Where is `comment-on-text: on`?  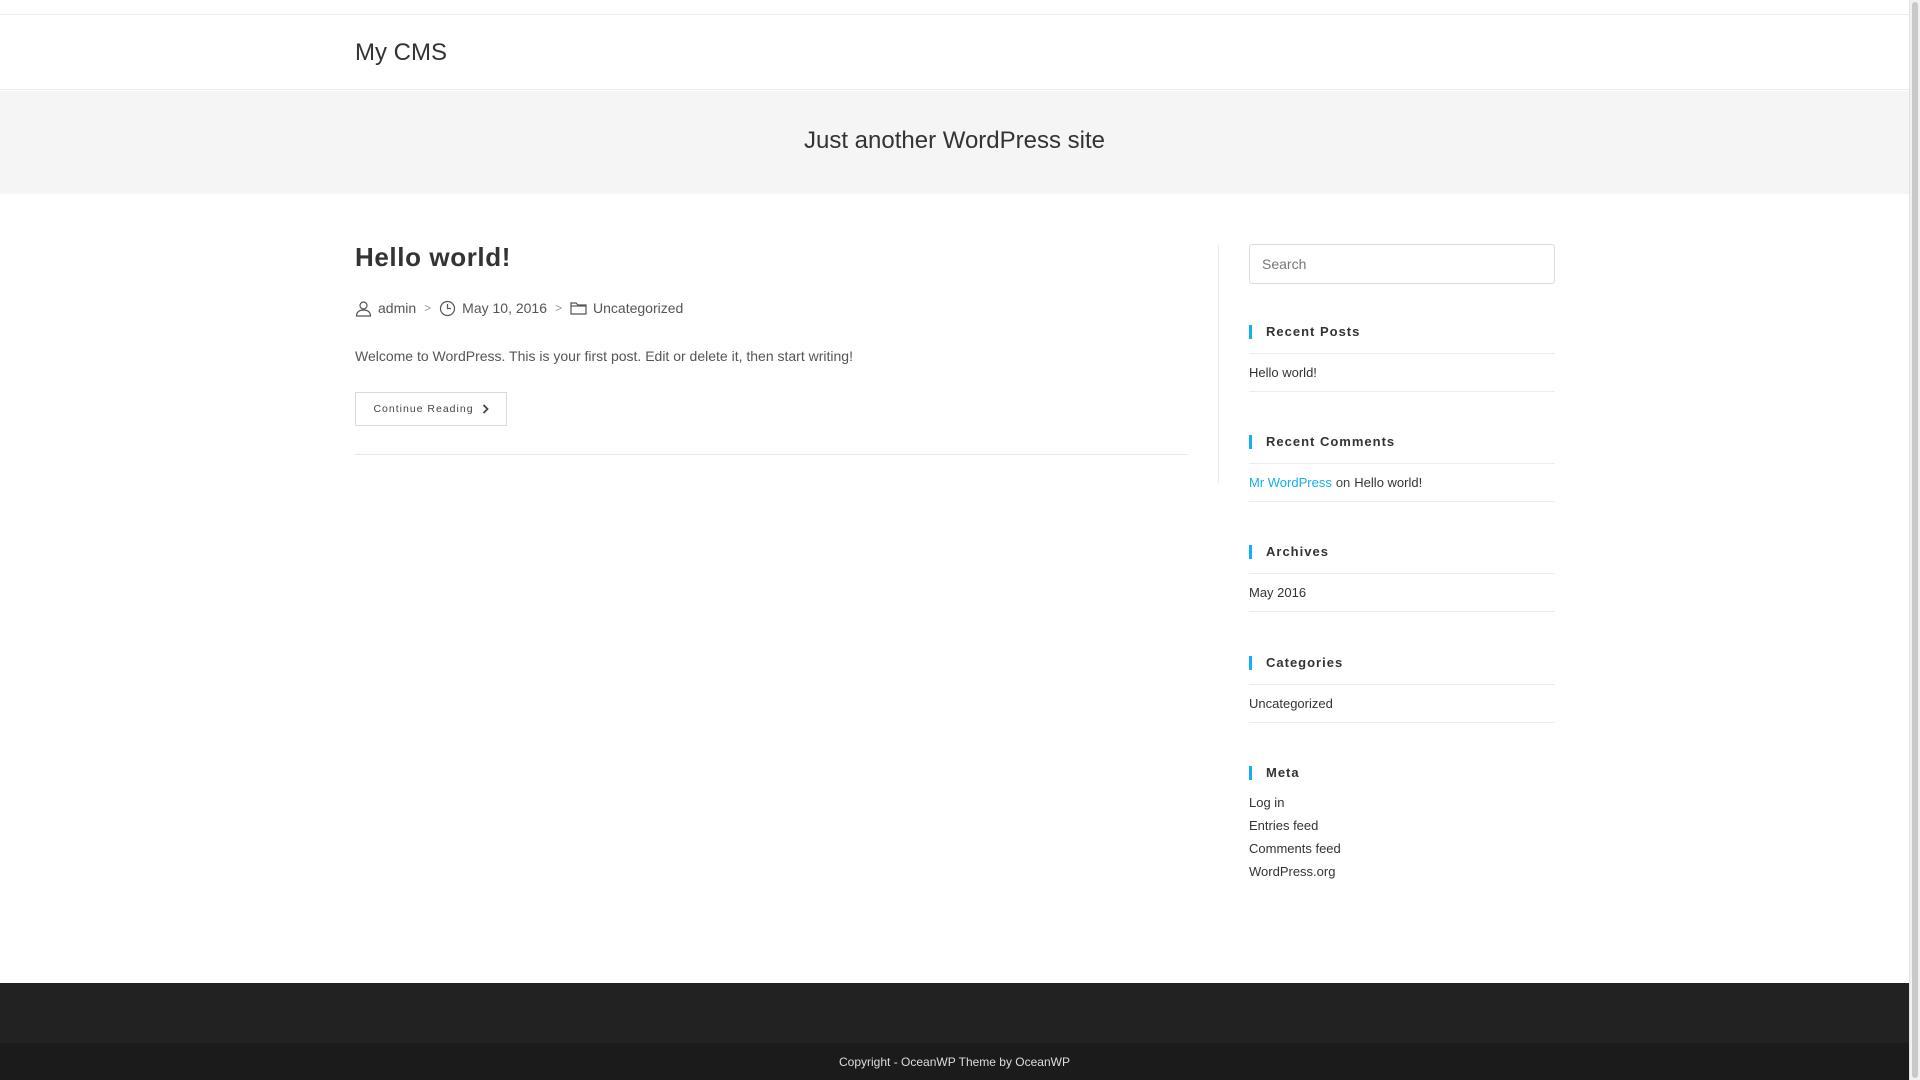 comment-on-text: on is located at coordinates (1343, 482).